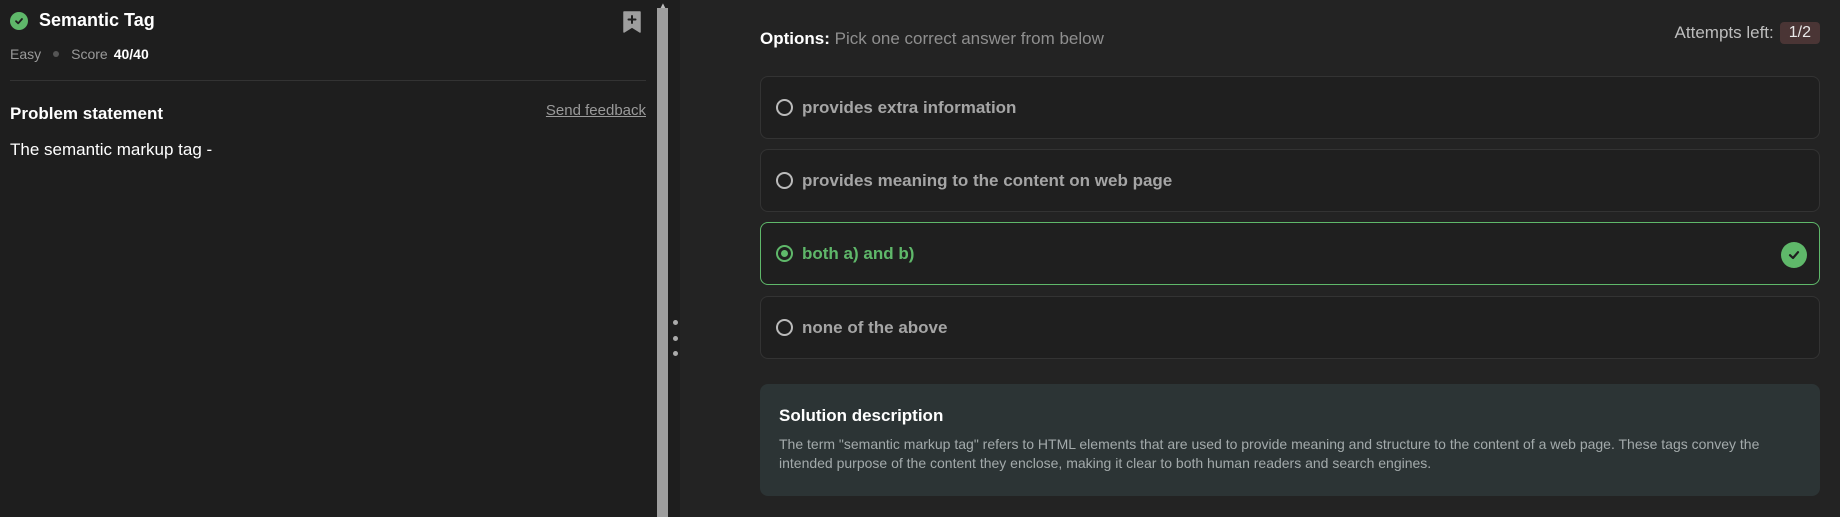 Image resolution: width=1840 pixels, height=517 pixels. I want to click on problem-meta: Easy Score 40/40, so click(79, 54).